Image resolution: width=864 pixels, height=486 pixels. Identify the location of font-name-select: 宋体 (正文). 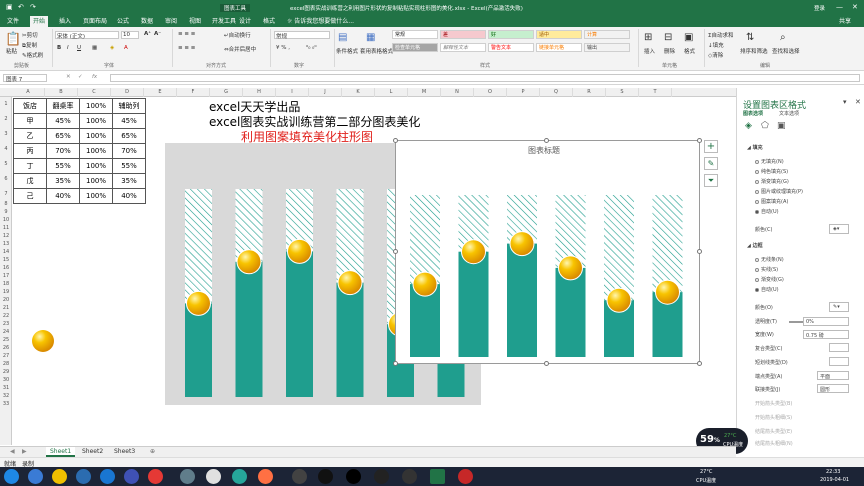
(87, 35).